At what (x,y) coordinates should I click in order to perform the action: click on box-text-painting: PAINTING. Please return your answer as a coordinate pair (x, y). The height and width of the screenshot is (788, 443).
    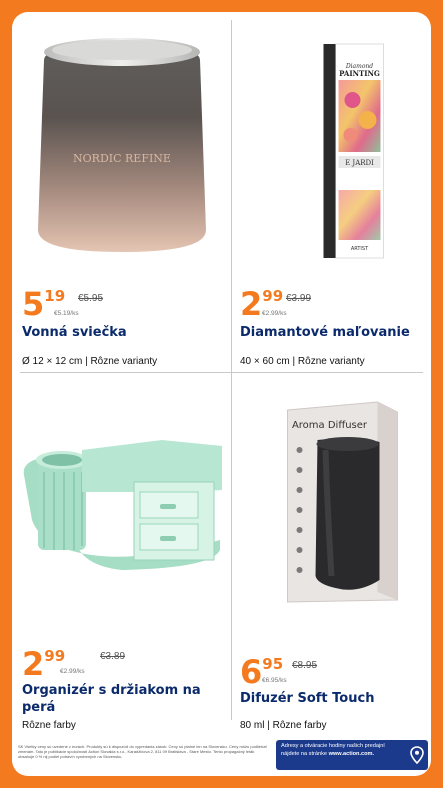
    Looking at the image, I should click on (359, 73).